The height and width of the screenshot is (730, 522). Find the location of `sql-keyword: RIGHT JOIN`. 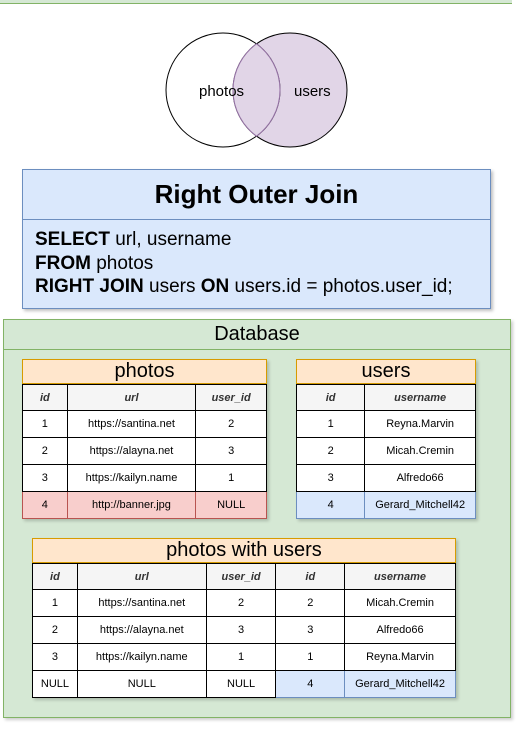

sql-keyword: RIGHT JOIN is located at coordinates (89, 286).